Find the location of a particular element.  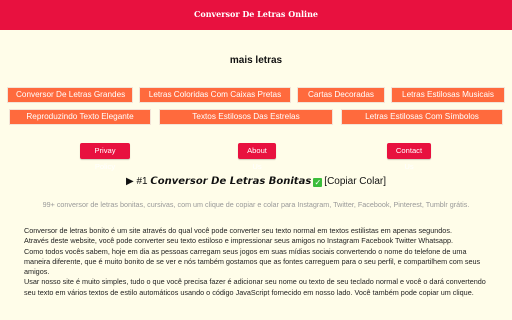

category-button: Letras Estilosas Com Símbolos is located at coordinates (422, 117).